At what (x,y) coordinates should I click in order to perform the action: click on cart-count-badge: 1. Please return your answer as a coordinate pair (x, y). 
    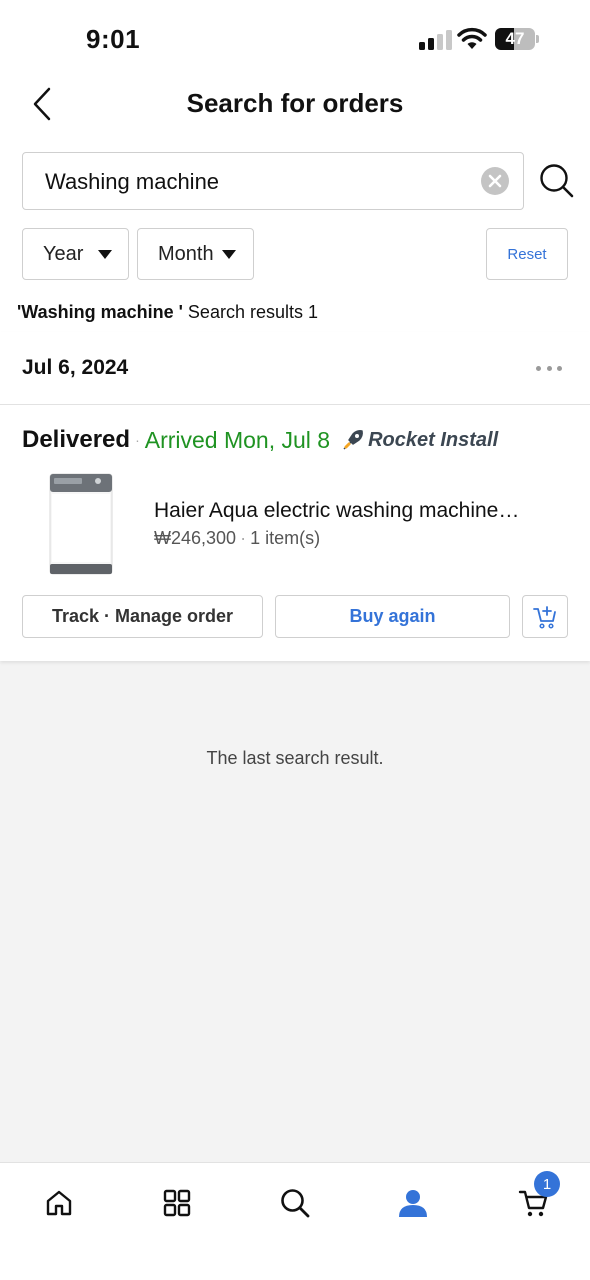
    Looking at the image, I should click on (547, 1184).